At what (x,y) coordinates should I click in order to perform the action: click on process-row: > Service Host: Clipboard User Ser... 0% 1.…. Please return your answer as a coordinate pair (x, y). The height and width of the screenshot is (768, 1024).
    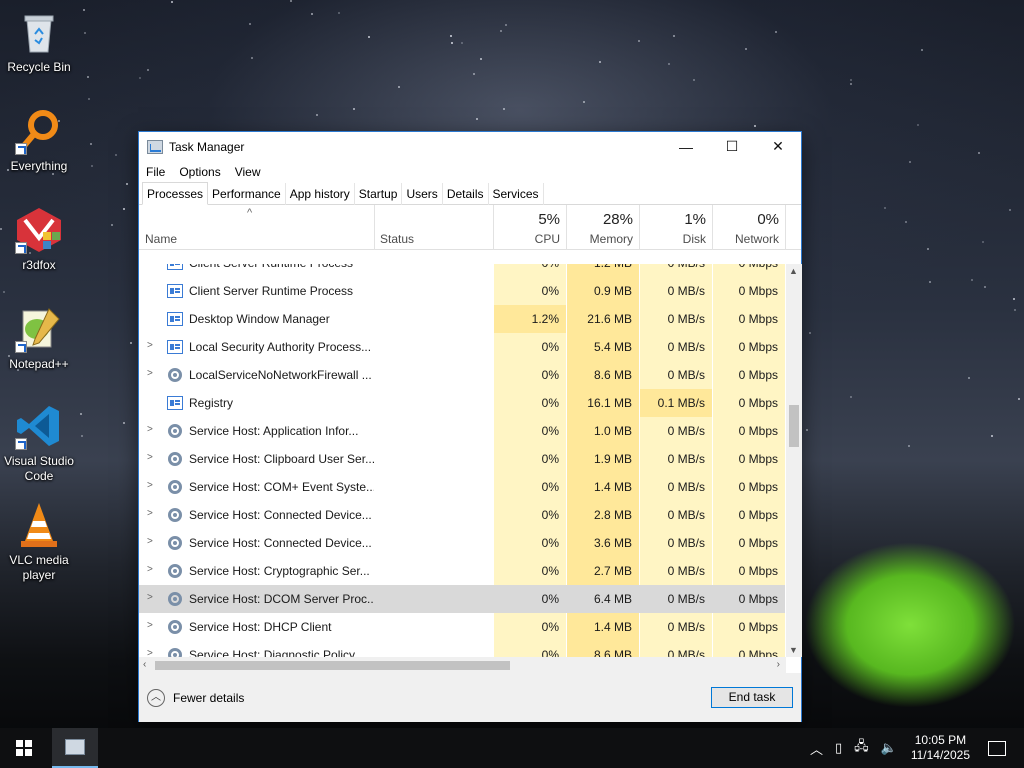
    Looking at the image, I should click on (462, 459).